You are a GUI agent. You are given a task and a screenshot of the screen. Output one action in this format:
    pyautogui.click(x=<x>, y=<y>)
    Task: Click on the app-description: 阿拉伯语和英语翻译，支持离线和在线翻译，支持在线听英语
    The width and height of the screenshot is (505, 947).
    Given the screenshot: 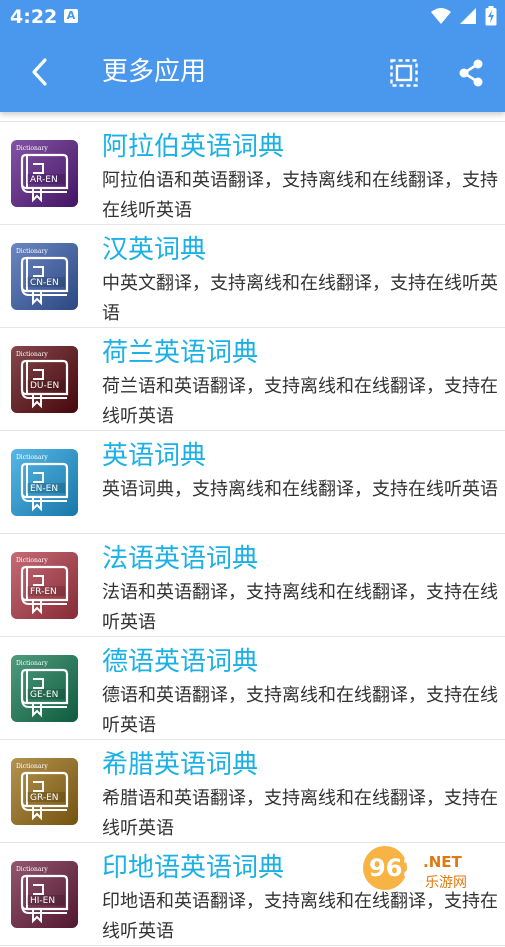 What is the action you would take?
    pyautogui.click(x=300, y=195)
    